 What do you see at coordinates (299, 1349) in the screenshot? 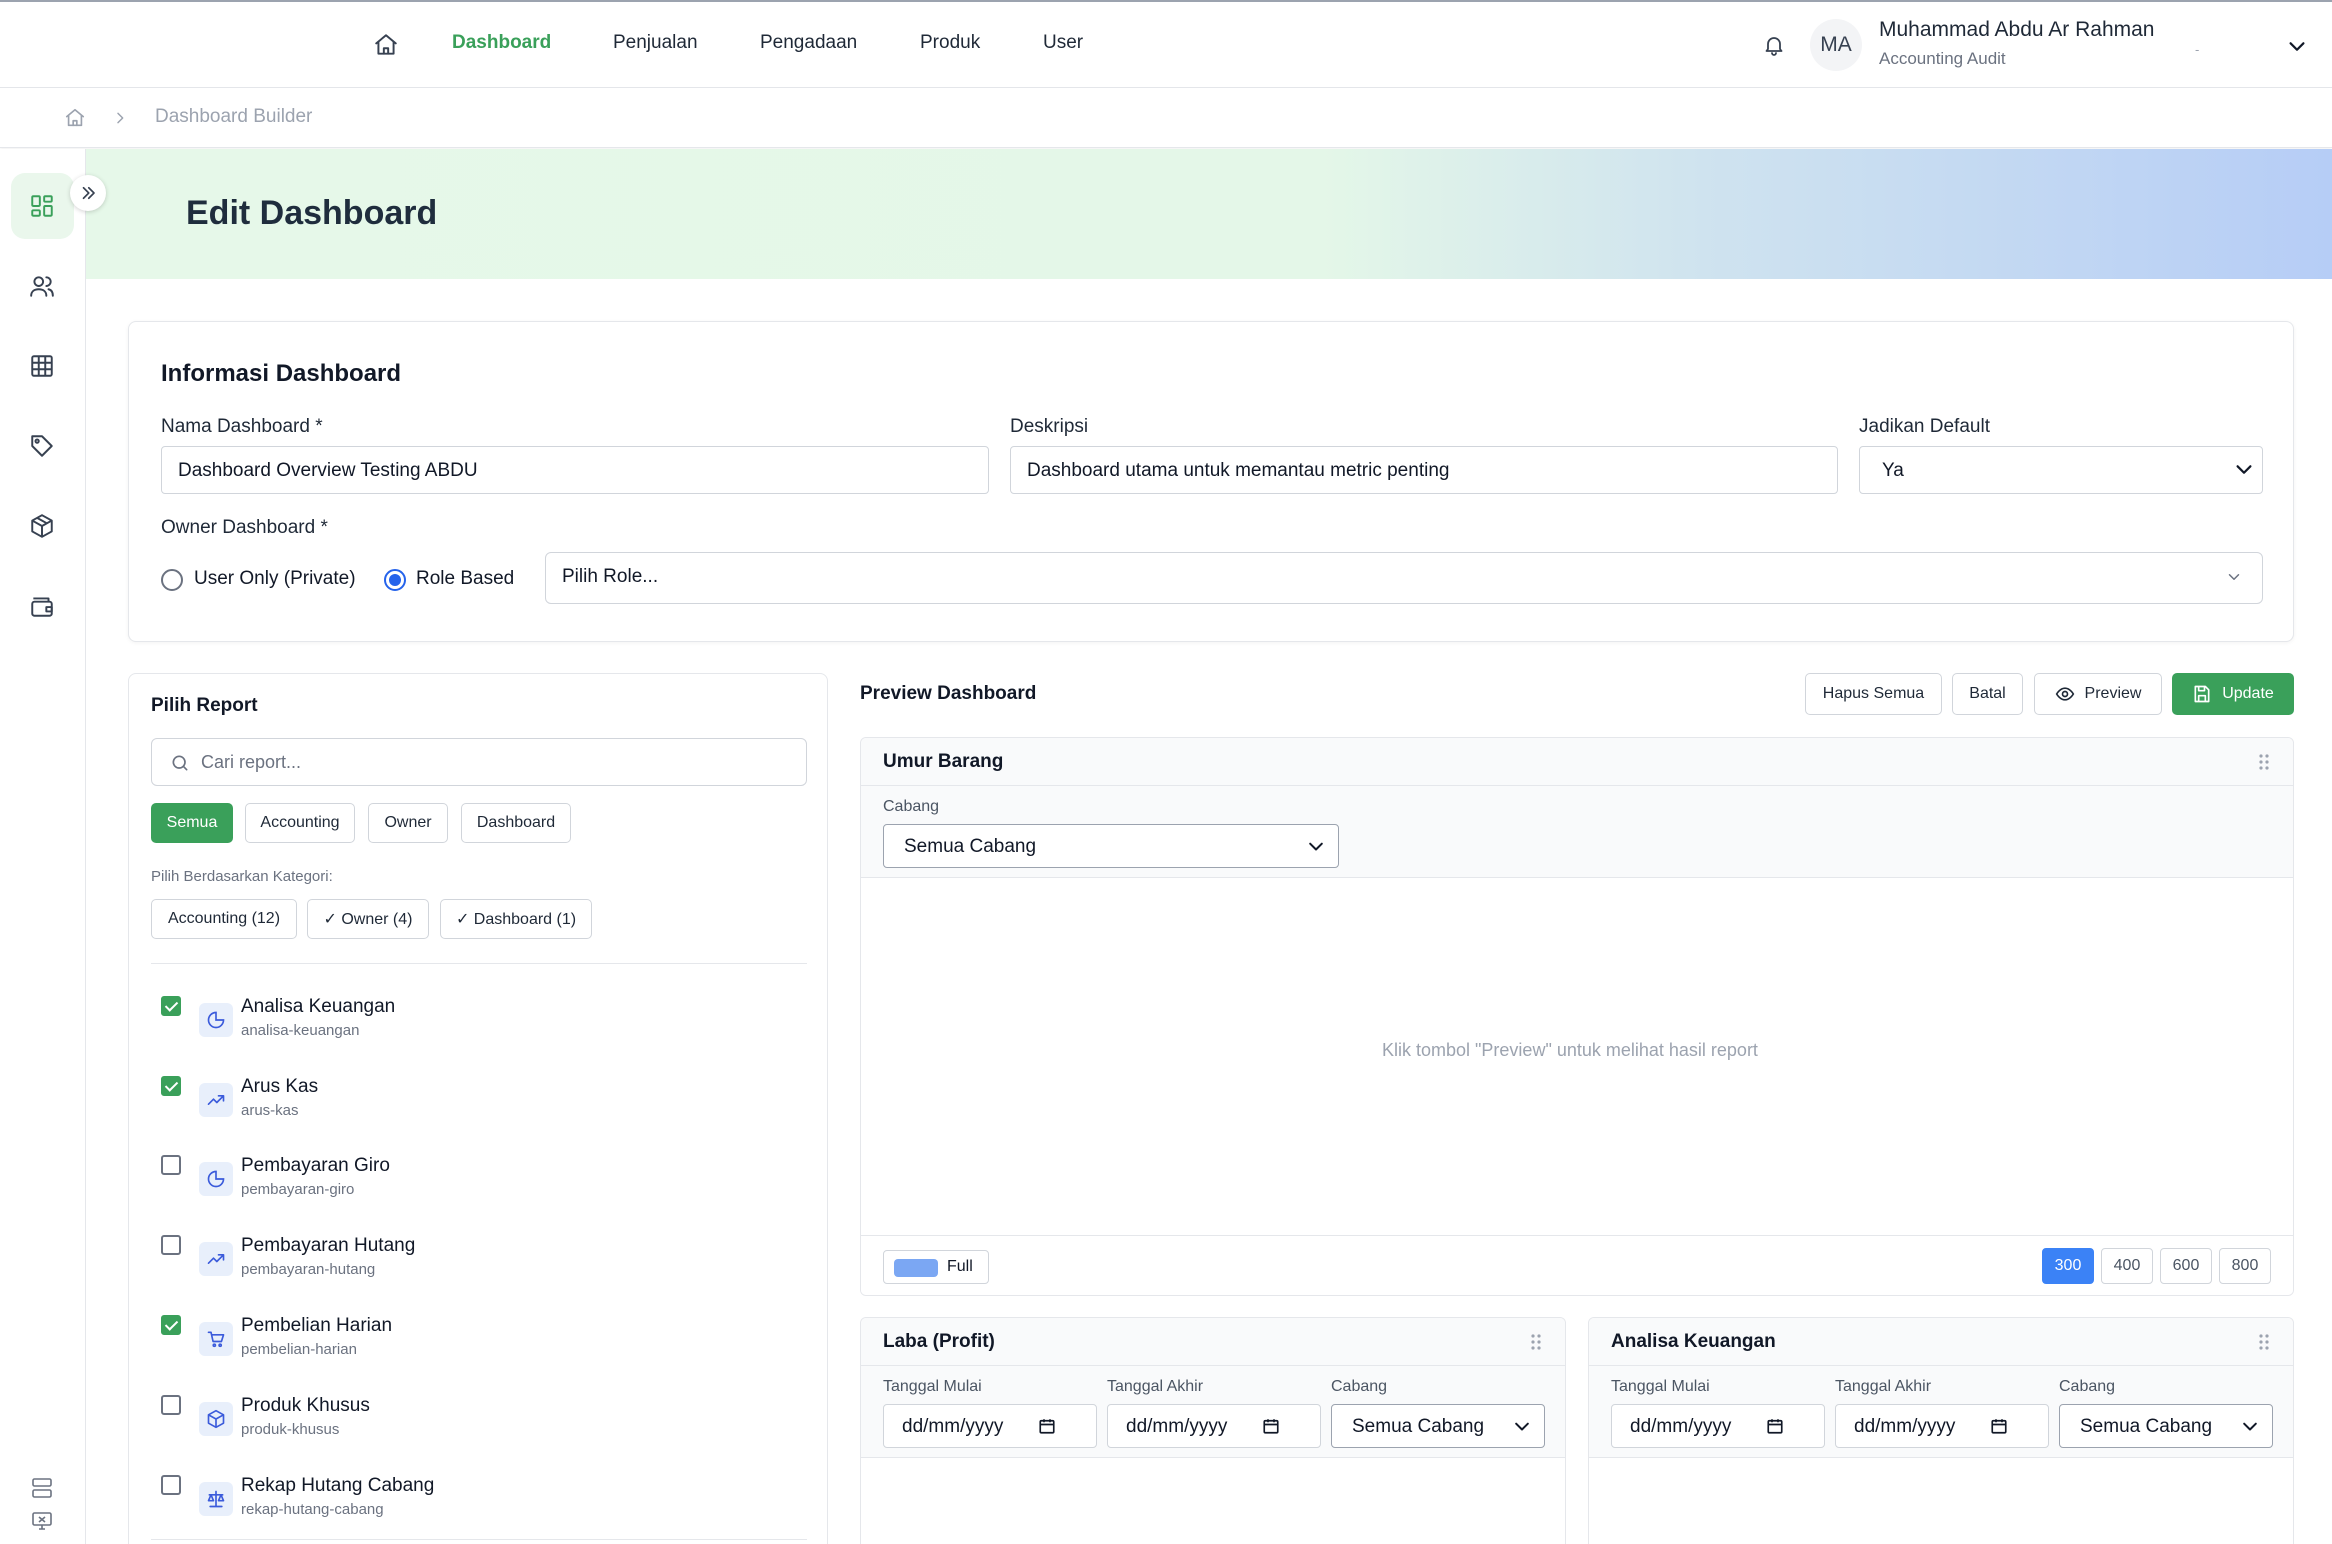
I see `report-slug: pembelian-harian` at bounding box center [299, 1349].